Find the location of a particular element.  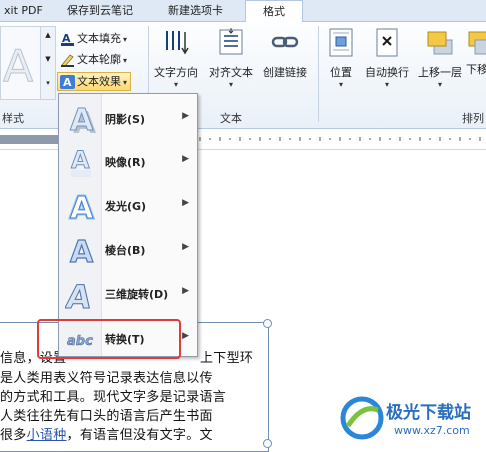

wordart-style-gallery: A is located at coordinates (21, 63).